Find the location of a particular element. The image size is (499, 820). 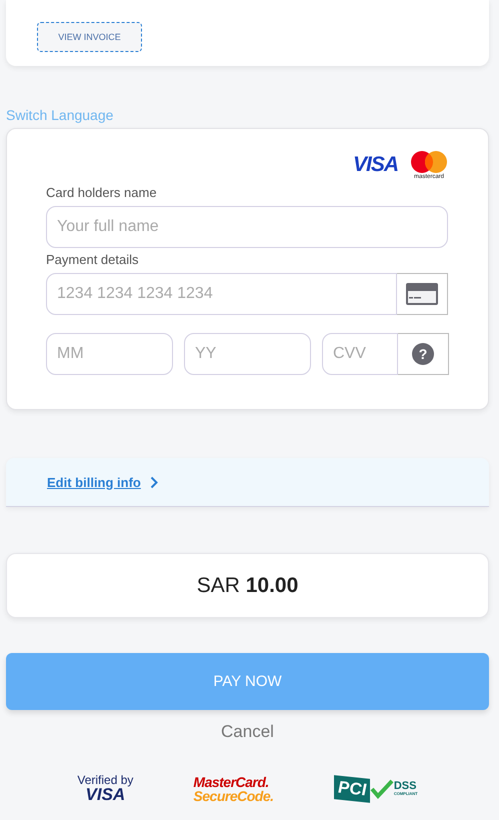

card-number-field: 1234 1234 1234 1234 is located at coordinates (221, 294).